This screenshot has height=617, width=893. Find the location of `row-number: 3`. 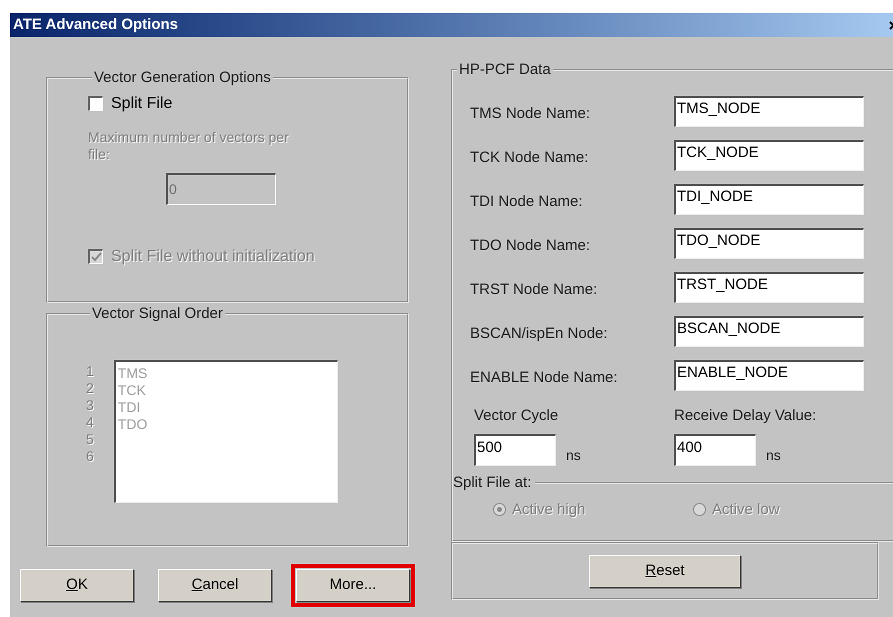

row-number: 3 is located at coordinates (90, 405).